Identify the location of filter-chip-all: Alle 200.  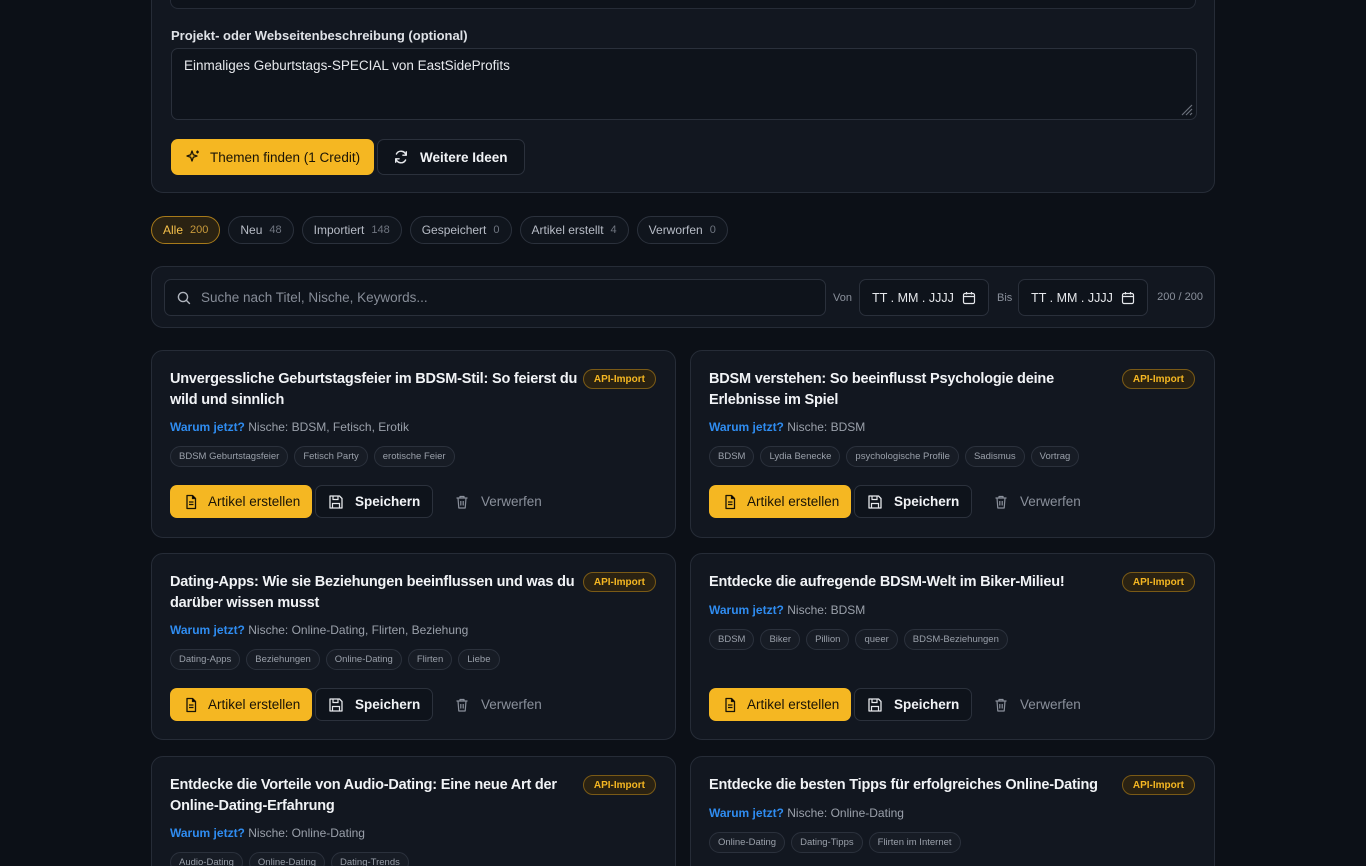
(186, 230).